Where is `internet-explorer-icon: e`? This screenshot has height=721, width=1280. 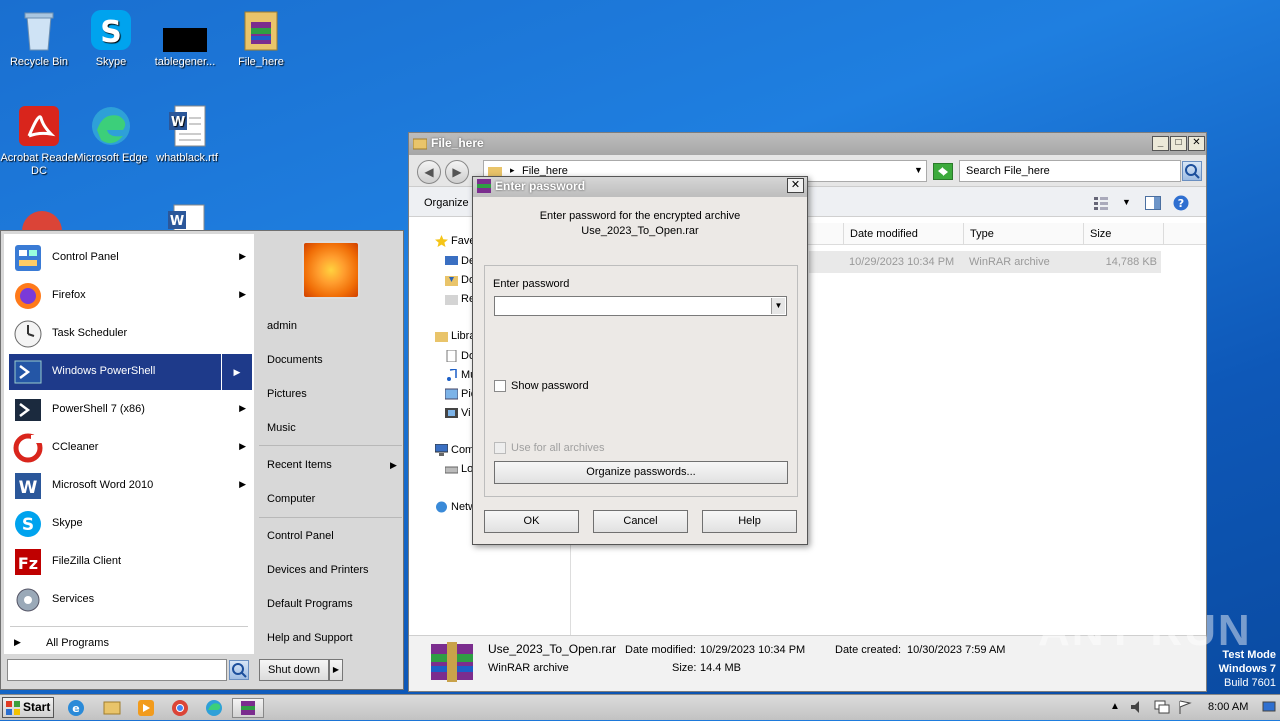 internet-explorer-icon: e is located at coordinates (76, 708).